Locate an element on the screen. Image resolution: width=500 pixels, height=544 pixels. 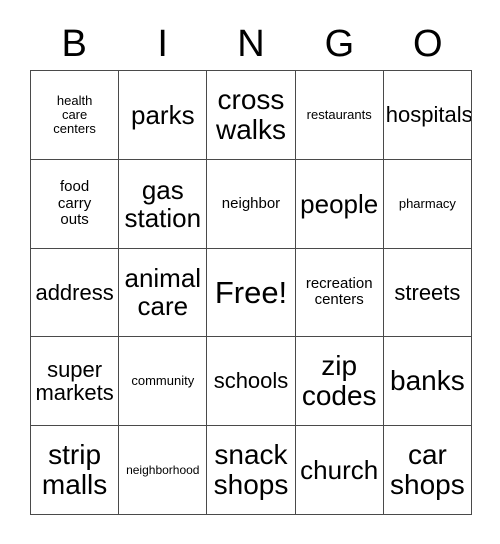
bingo-cell-label: neighbor is located at coordinates (251, 203).